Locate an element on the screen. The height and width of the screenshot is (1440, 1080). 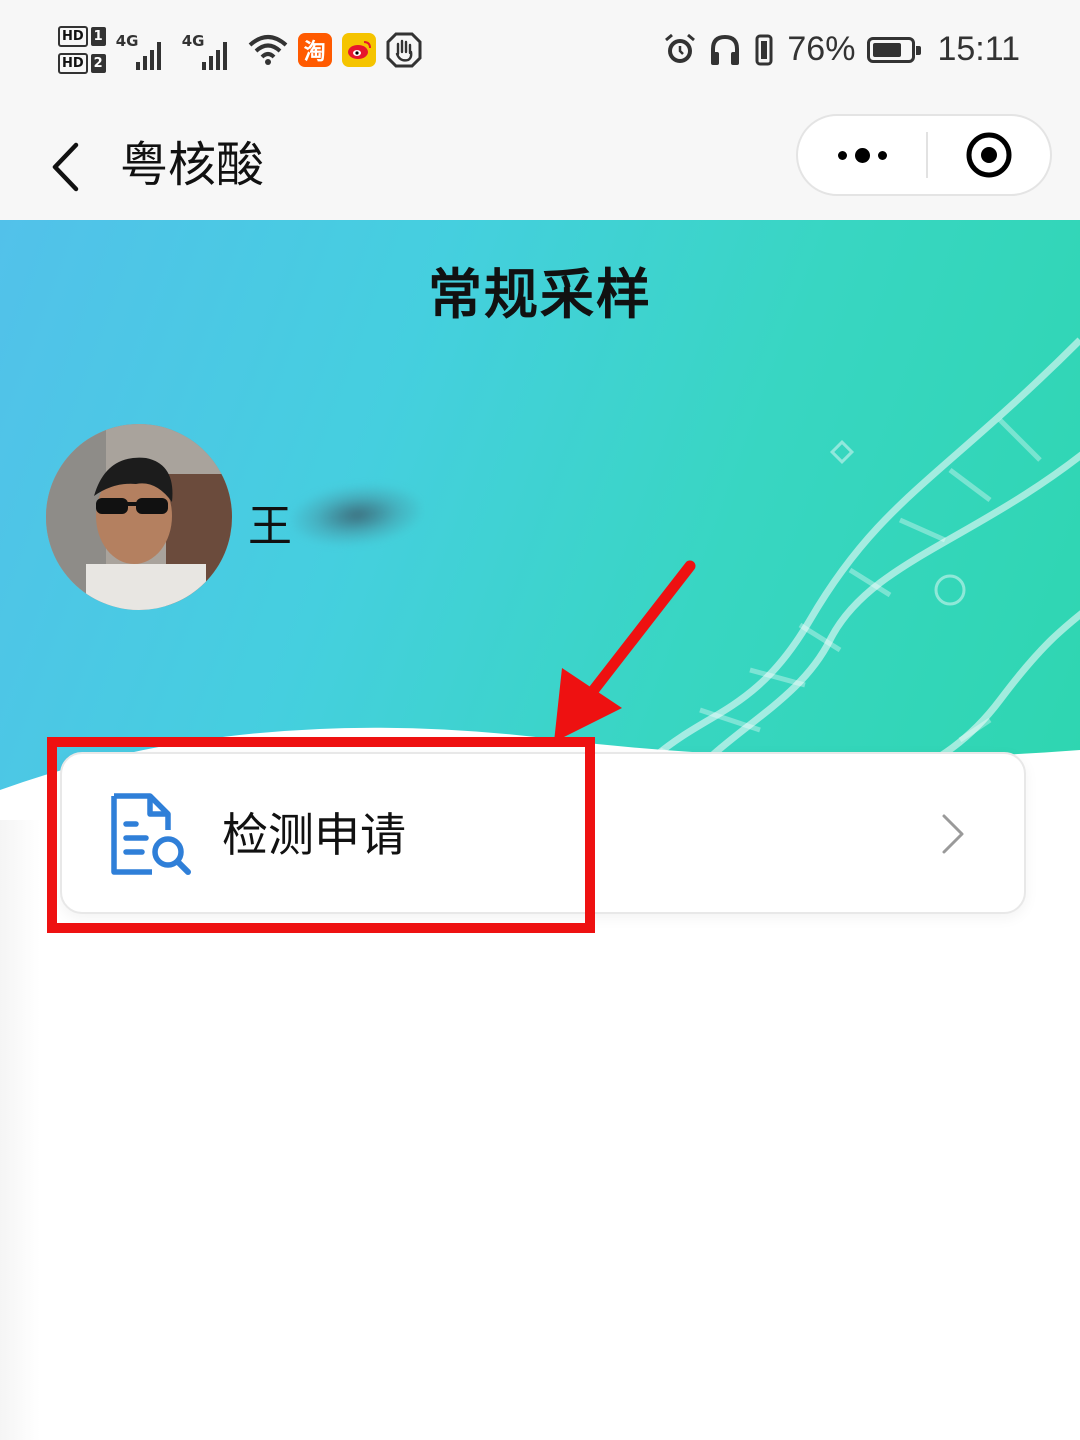
avatar-photo is located at coordinates (139, 517).